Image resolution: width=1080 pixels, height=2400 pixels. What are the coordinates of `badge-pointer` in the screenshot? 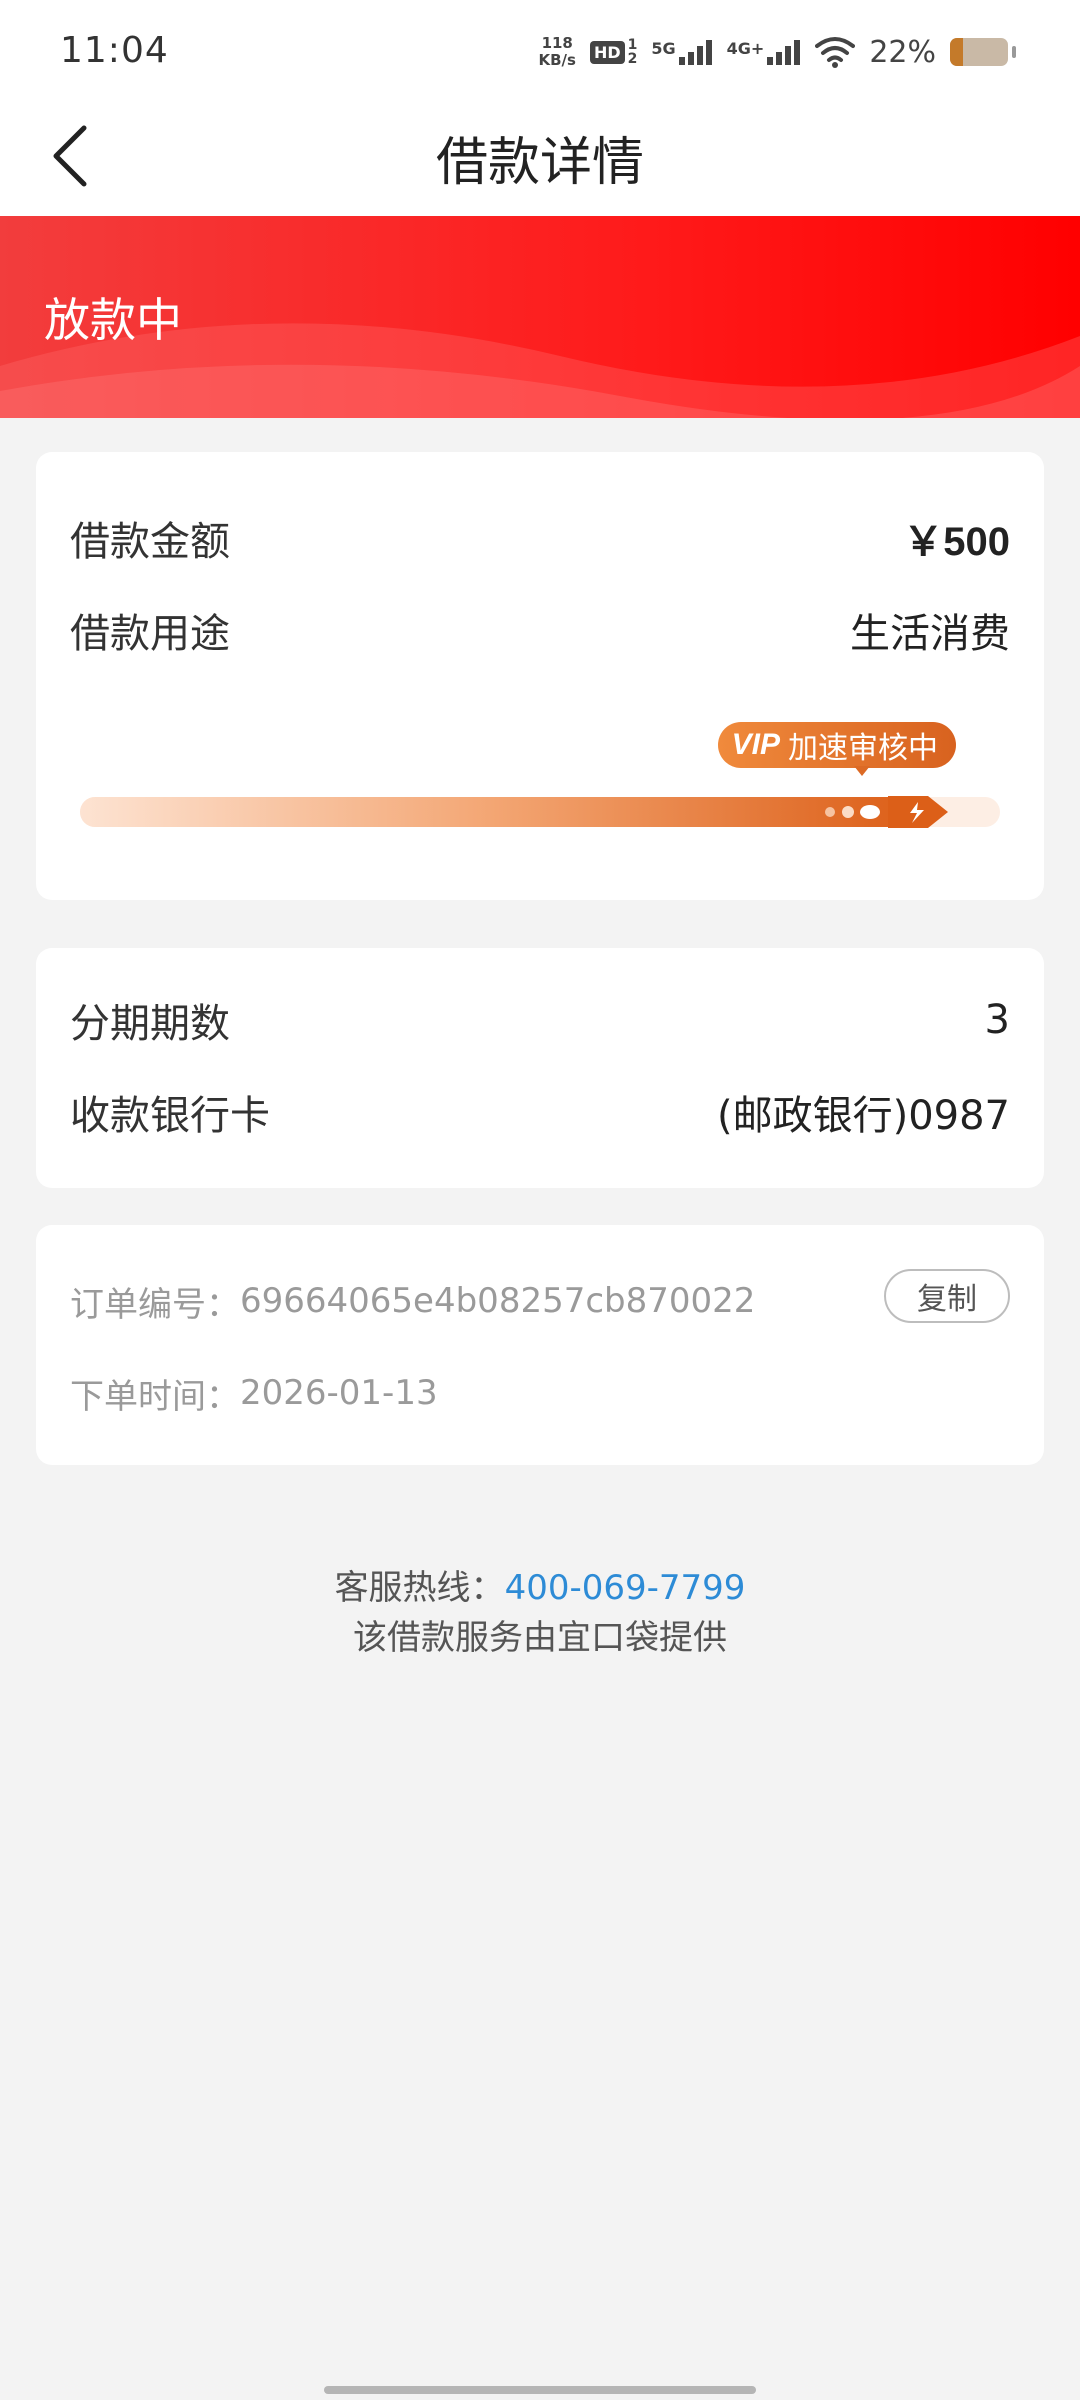 It's located at (862, 771).